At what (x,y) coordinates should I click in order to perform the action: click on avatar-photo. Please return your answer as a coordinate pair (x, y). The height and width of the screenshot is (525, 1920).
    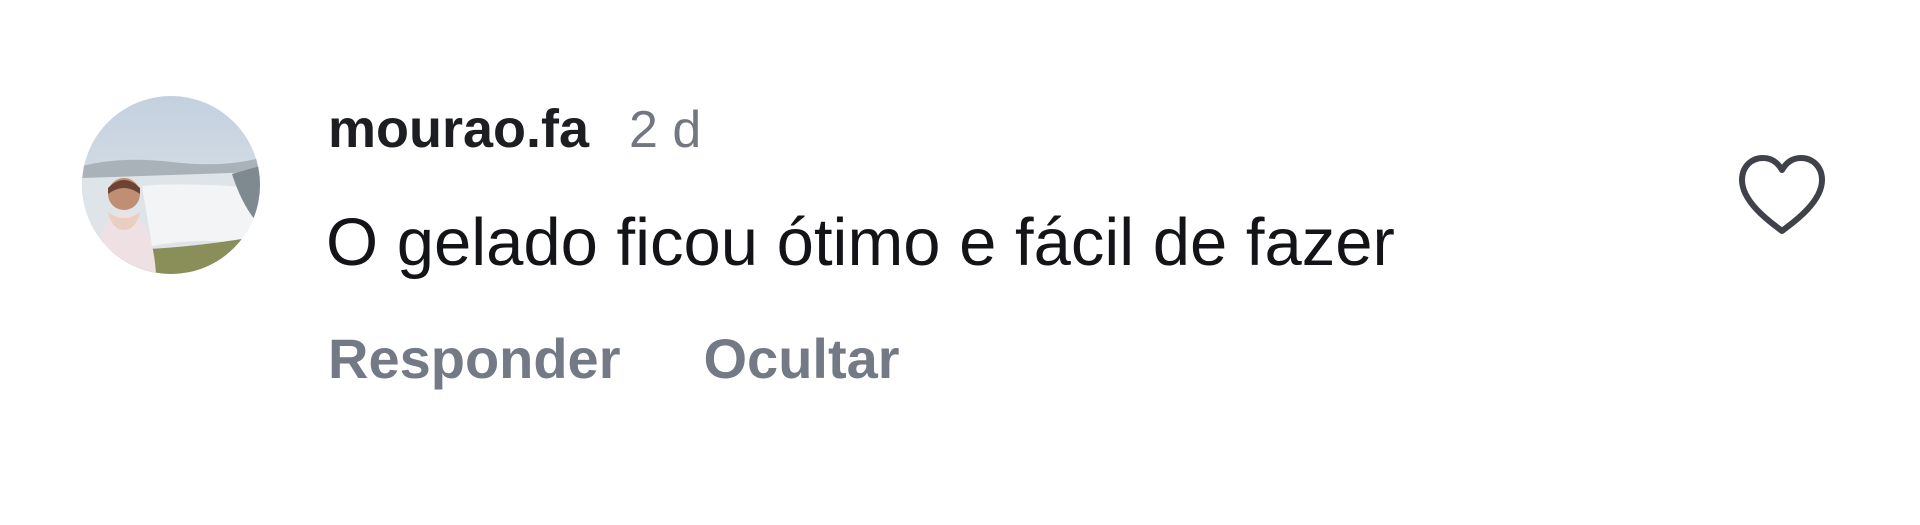
    Looking at the image, I should click on (171, 185).